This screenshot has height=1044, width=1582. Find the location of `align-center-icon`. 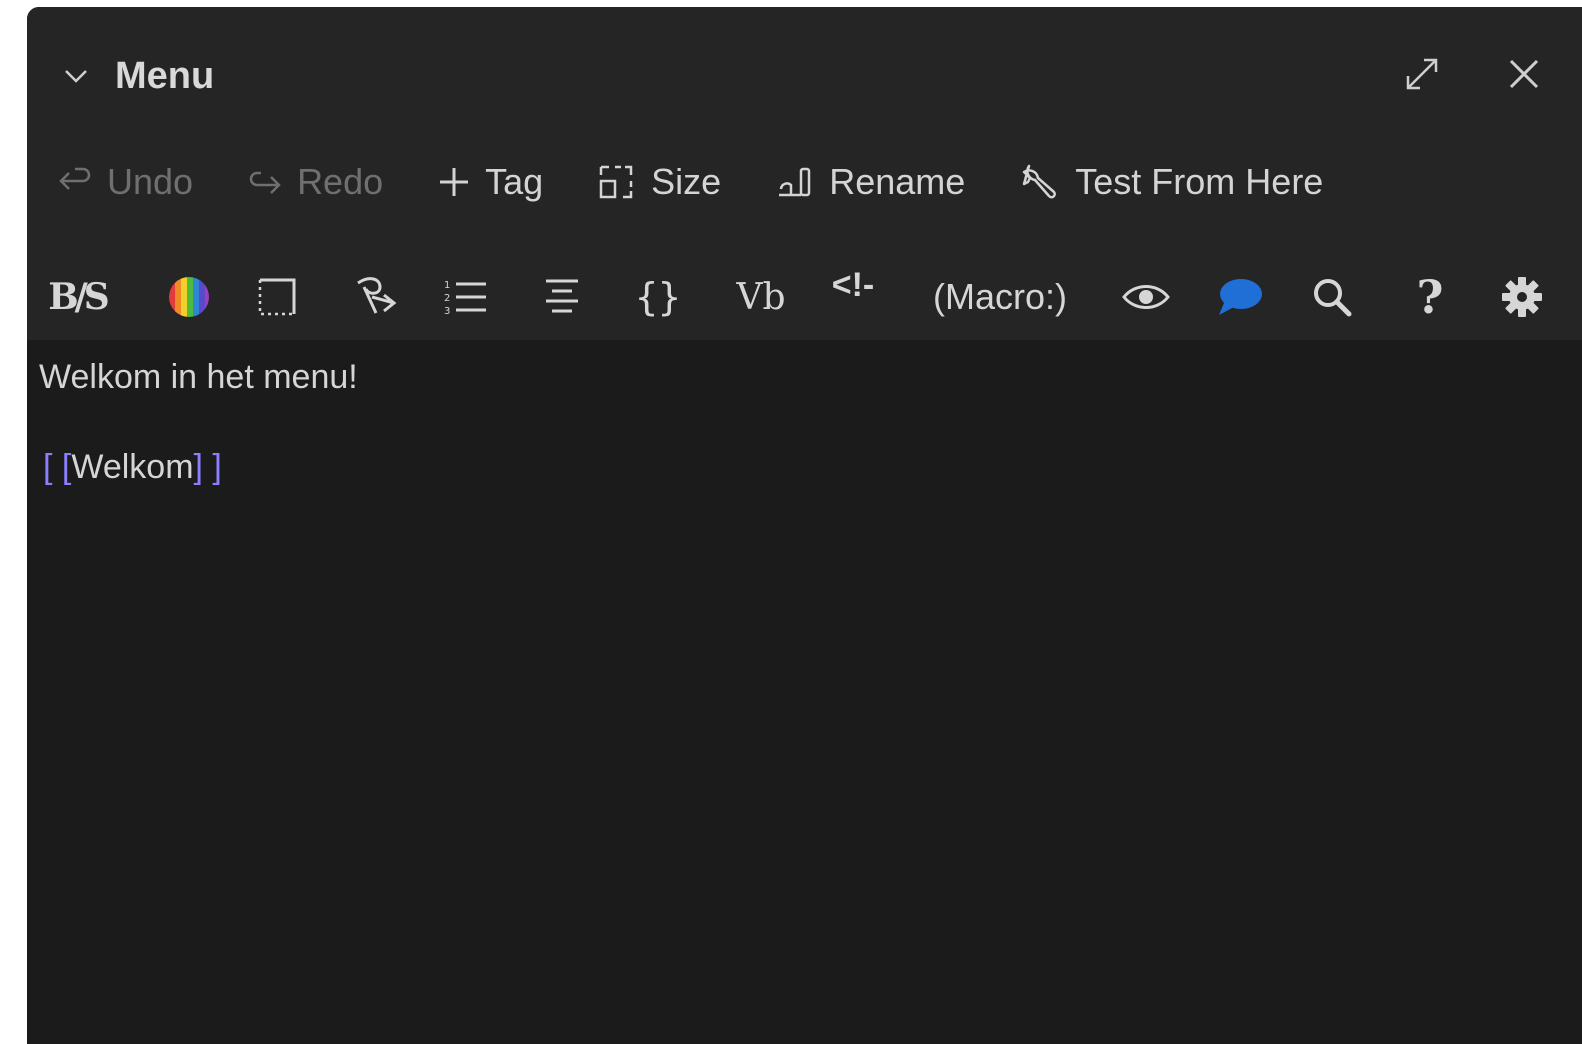

align-center-icon is located at coordinates (562, 296).